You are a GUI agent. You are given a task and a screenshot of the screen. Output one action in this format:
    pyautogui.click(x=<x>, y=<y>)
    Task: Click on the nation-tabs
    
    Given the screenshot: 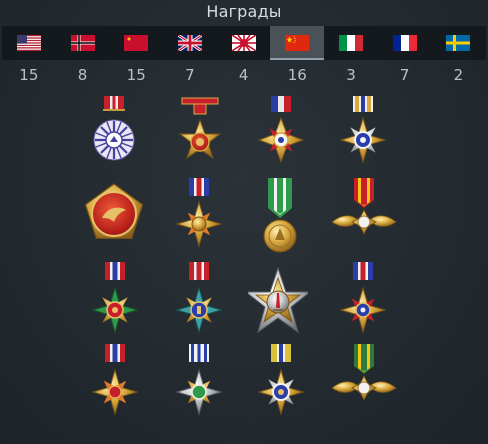 What is the action you would take?
    pyautogui.click(x=244, y=43)
    